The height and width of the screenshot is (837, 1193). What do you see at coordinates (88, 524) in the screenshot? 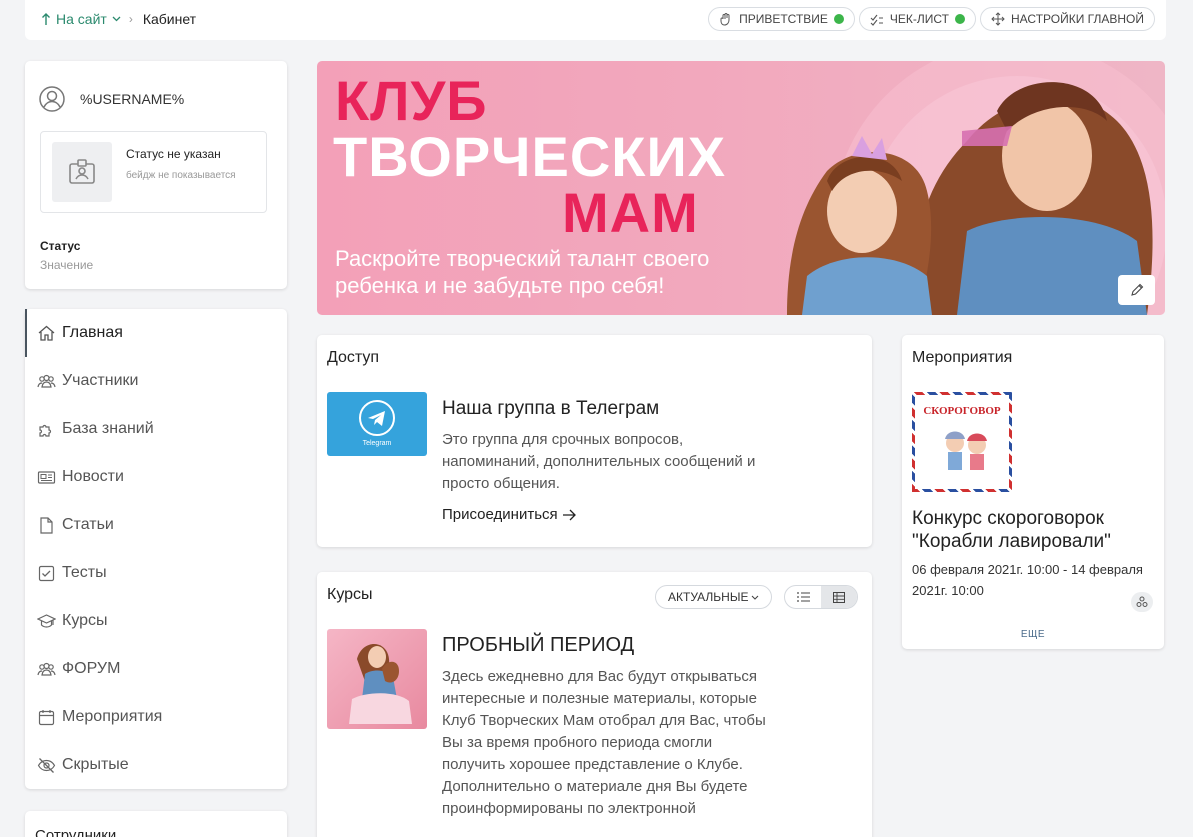
I see `sidebar-item-label: Статьи` at bounding box center [88, 524].